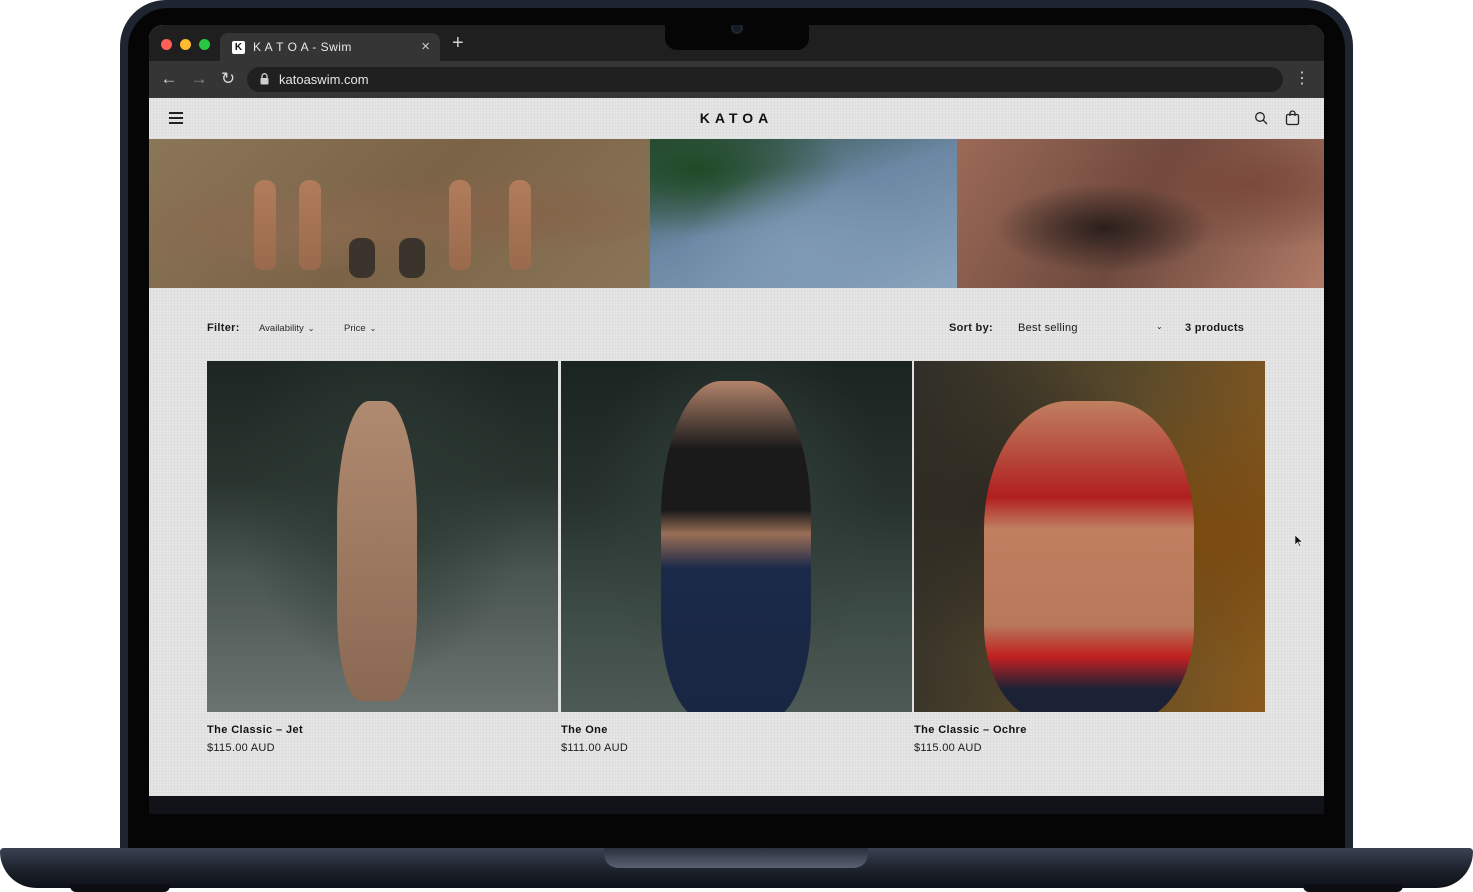 This screenshot has width=1473, height=892. I want to click on tab-title: K A T O A - Swim, so click(302, 47).